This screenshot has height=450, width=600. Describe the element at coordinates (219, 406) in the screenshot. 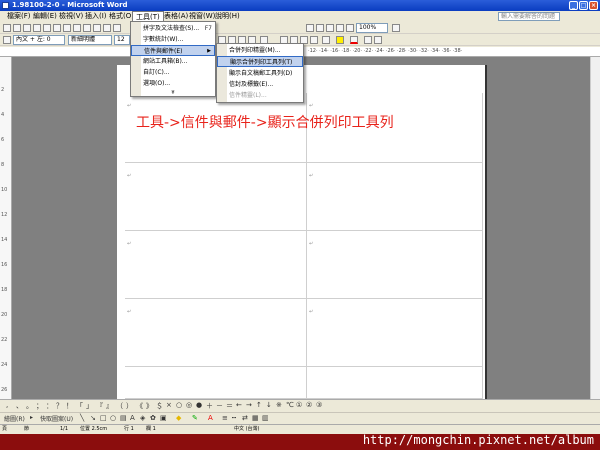

I see `symbol-button: －` at that location.